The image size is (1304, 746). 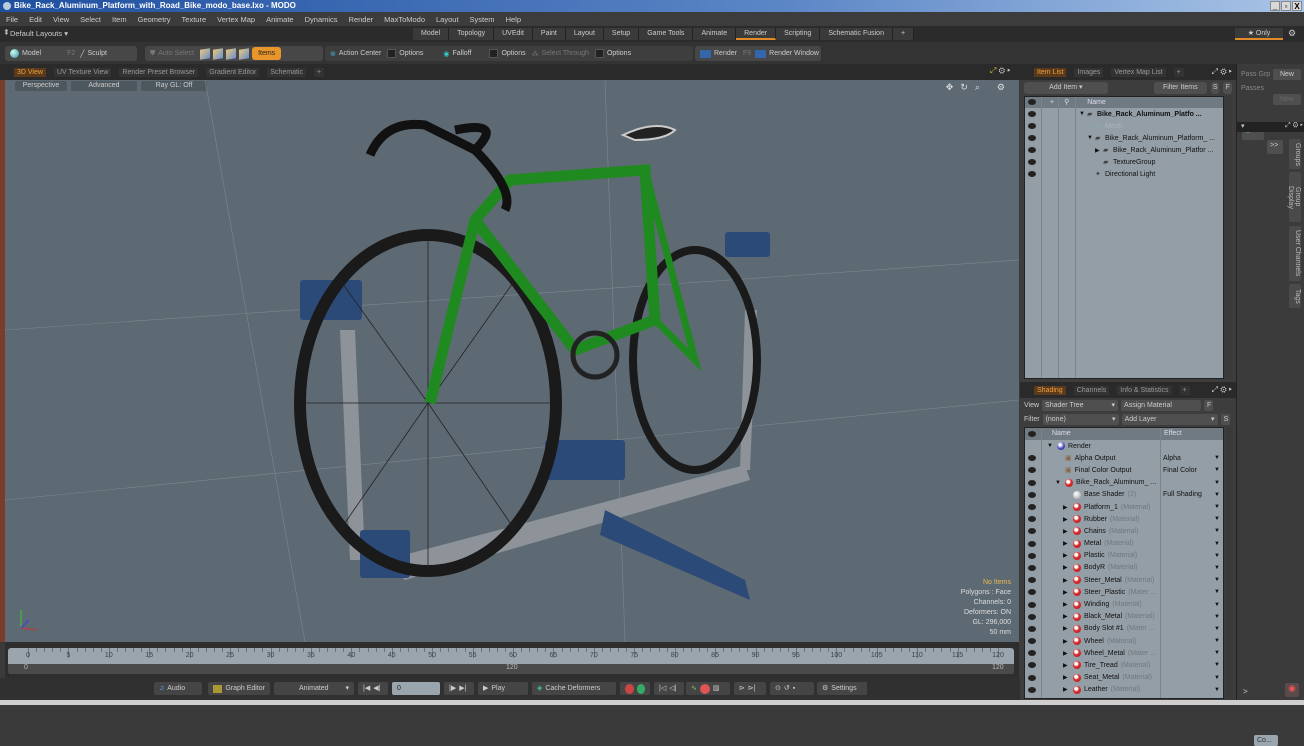 What do you see at coordinates (756, 34) in the screenshot?
I see `layout-tab-render: Render` at bounding box center [756, 34].